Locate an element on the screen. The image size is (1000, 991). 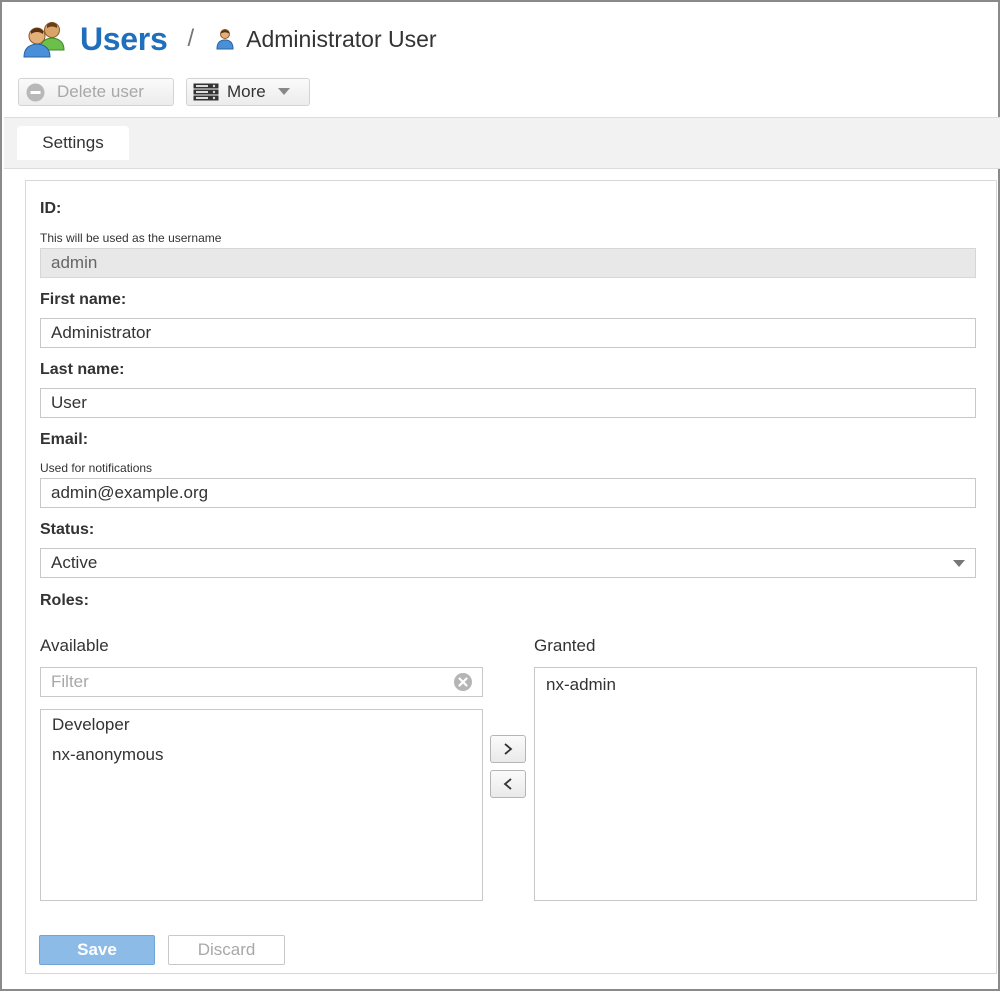
tab-bar: Settings is located at coordinates (502, 143).